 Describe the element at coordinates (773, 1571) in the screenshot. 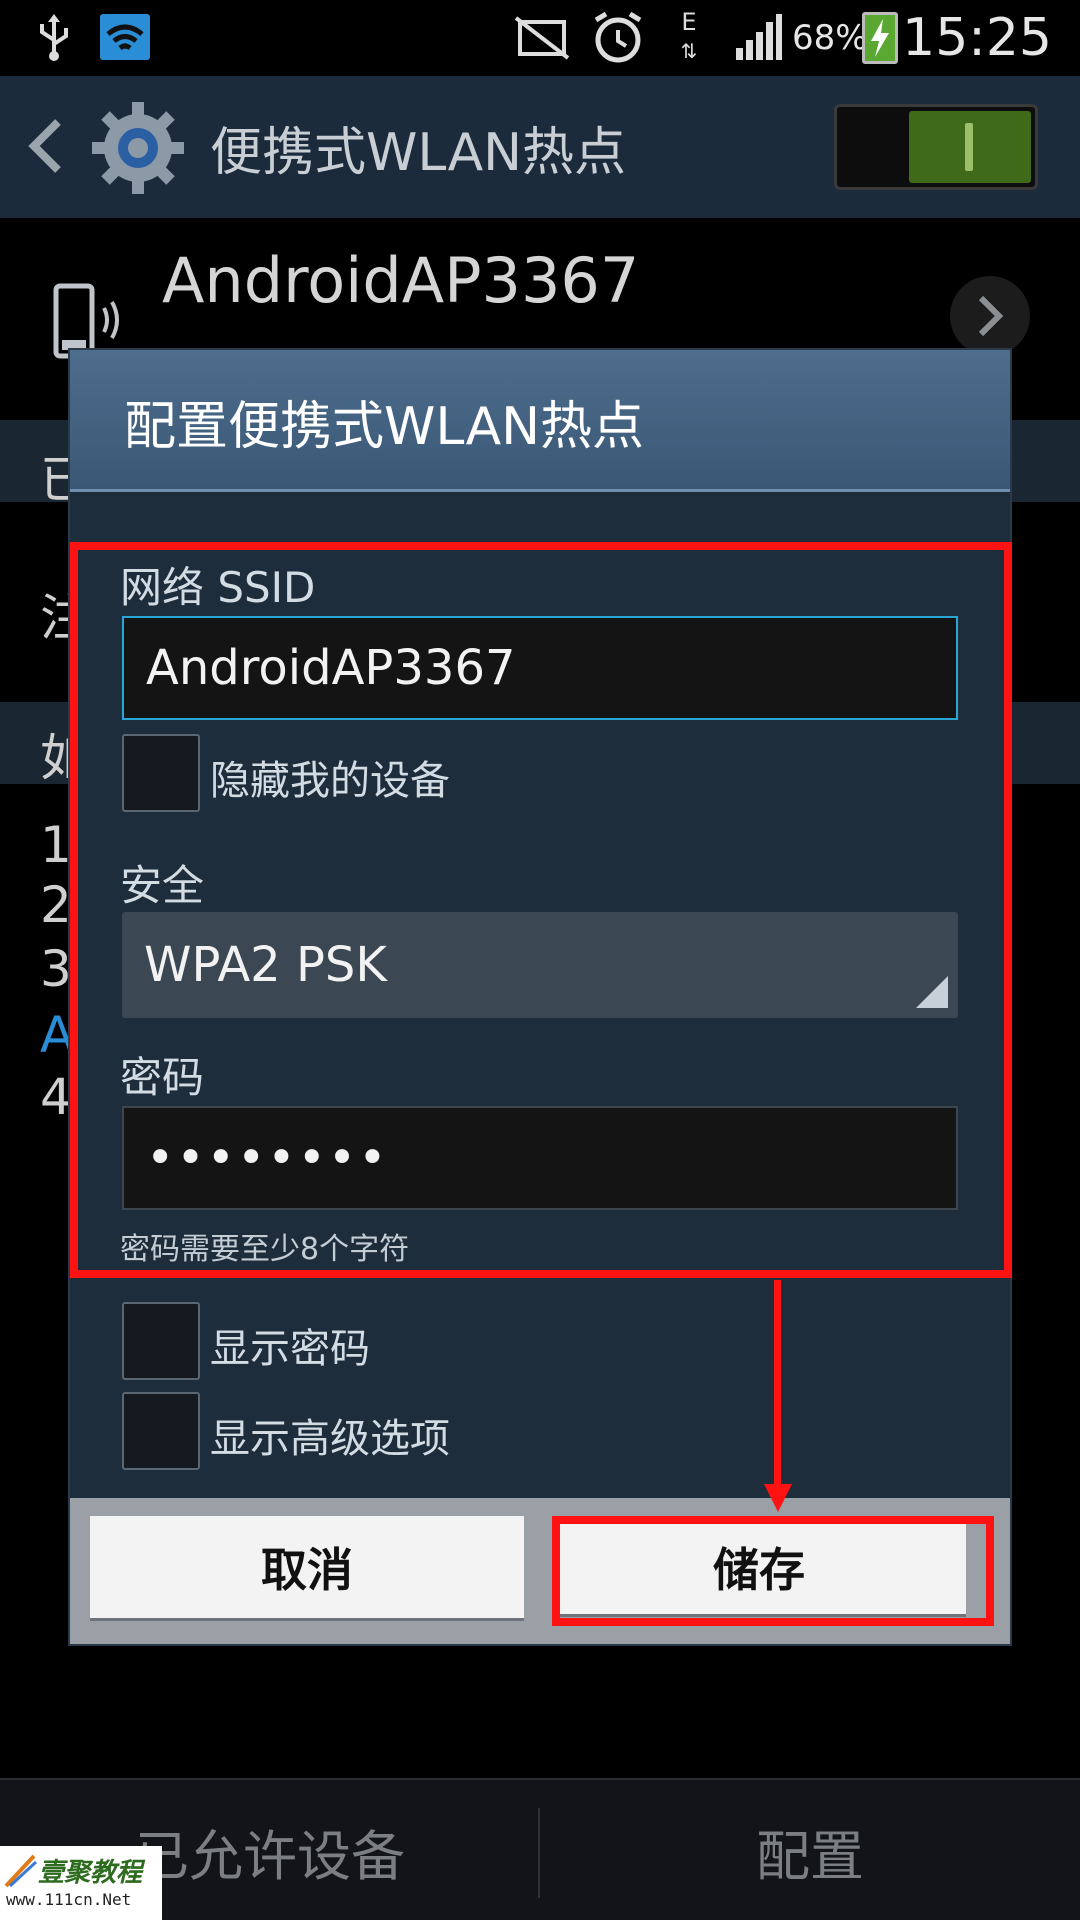

I see `highlight-box-save` at that location.